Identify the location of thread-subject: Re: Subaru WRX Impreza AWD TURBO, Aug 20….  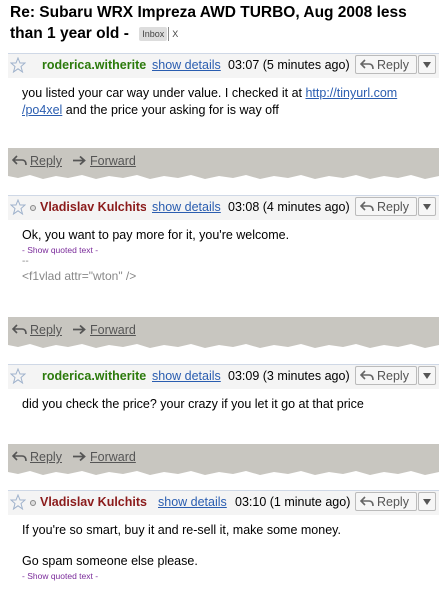
(222, 23).